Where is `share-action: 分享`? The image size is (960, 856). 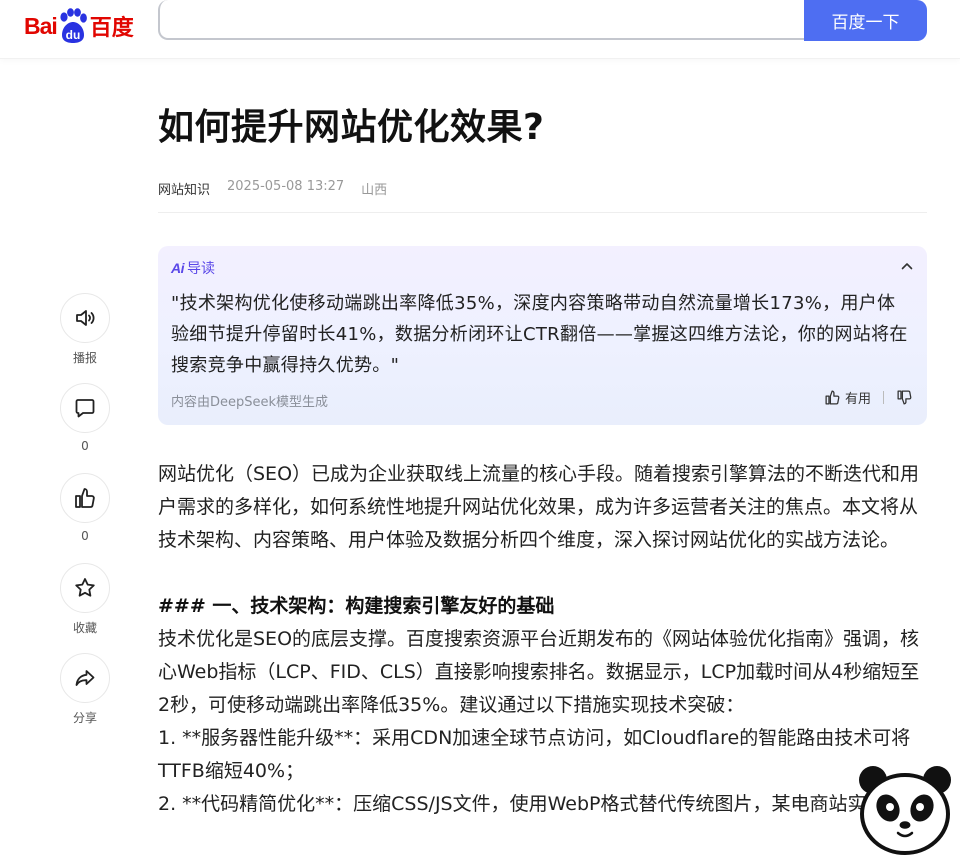 share-action: 分享 is located at coordinates (85, 689).